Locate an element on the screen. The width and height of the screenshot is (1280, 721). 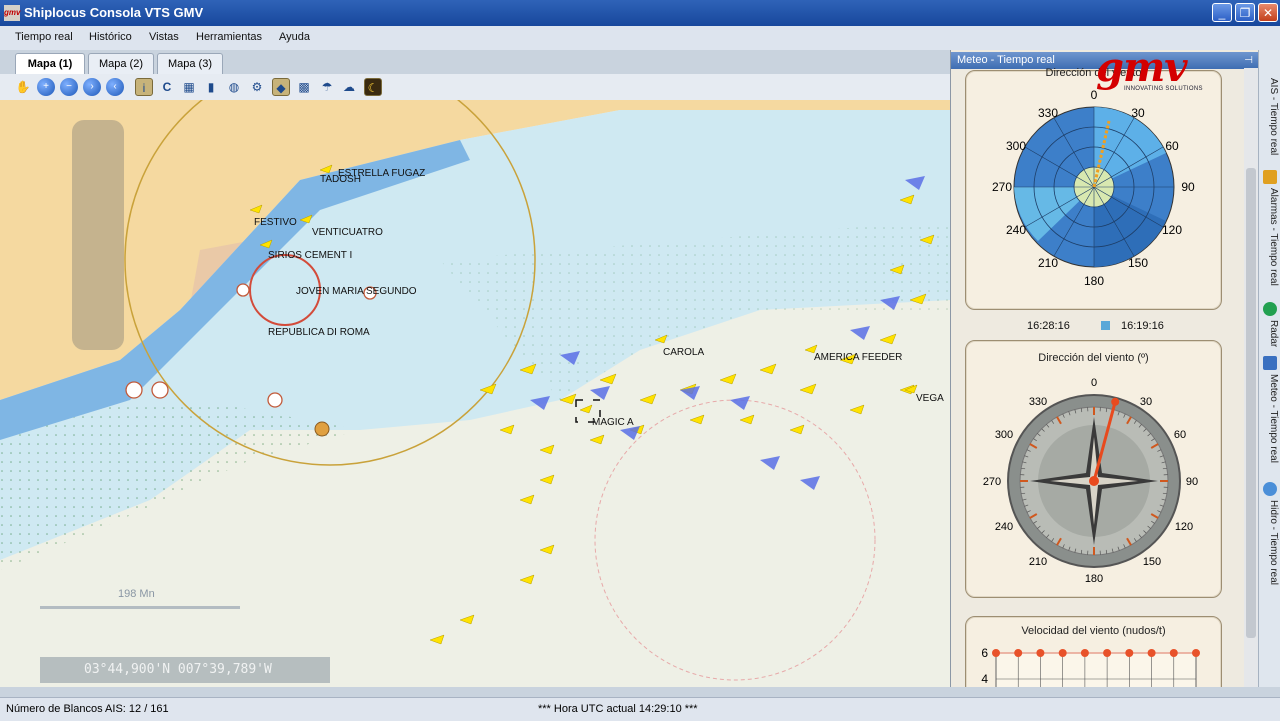
rain-icon: ☂ is located at coordinates (327, 87).